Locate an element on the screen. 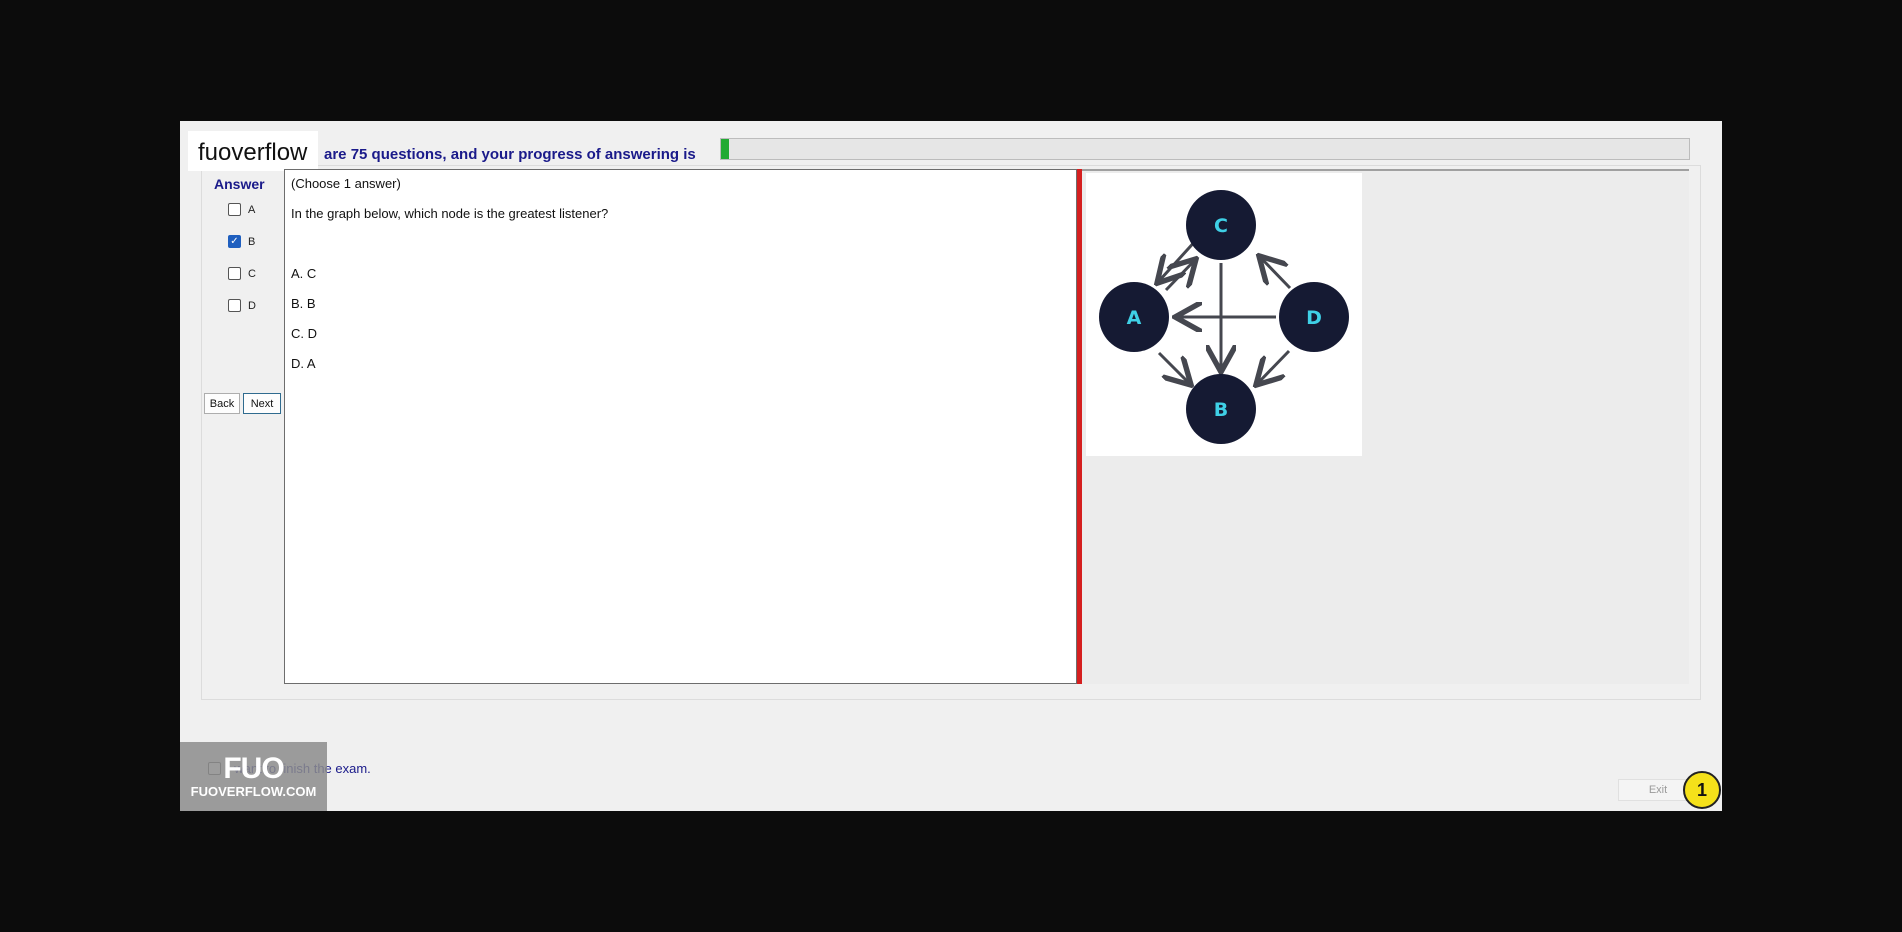 The image size is (1902, 932). question-instruction: (Choose 1 answer) is located at coordinates (346, 183).